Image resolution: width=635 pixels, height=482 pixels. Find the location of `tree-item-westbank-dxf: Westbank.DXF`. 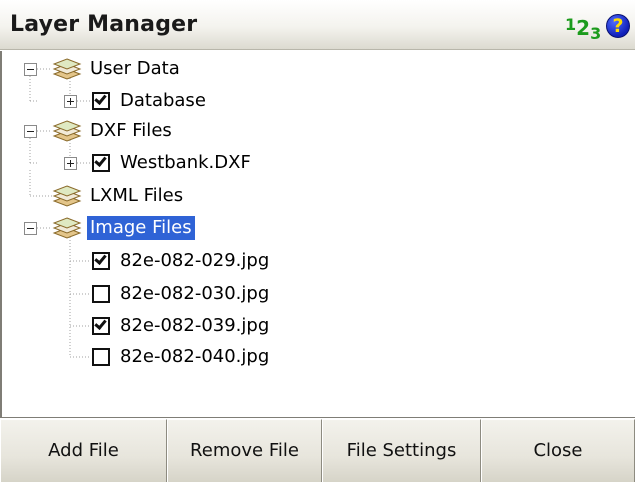

tree-item-westbank-dxf: Westbank.DXF is located at coordinates (185, 163).